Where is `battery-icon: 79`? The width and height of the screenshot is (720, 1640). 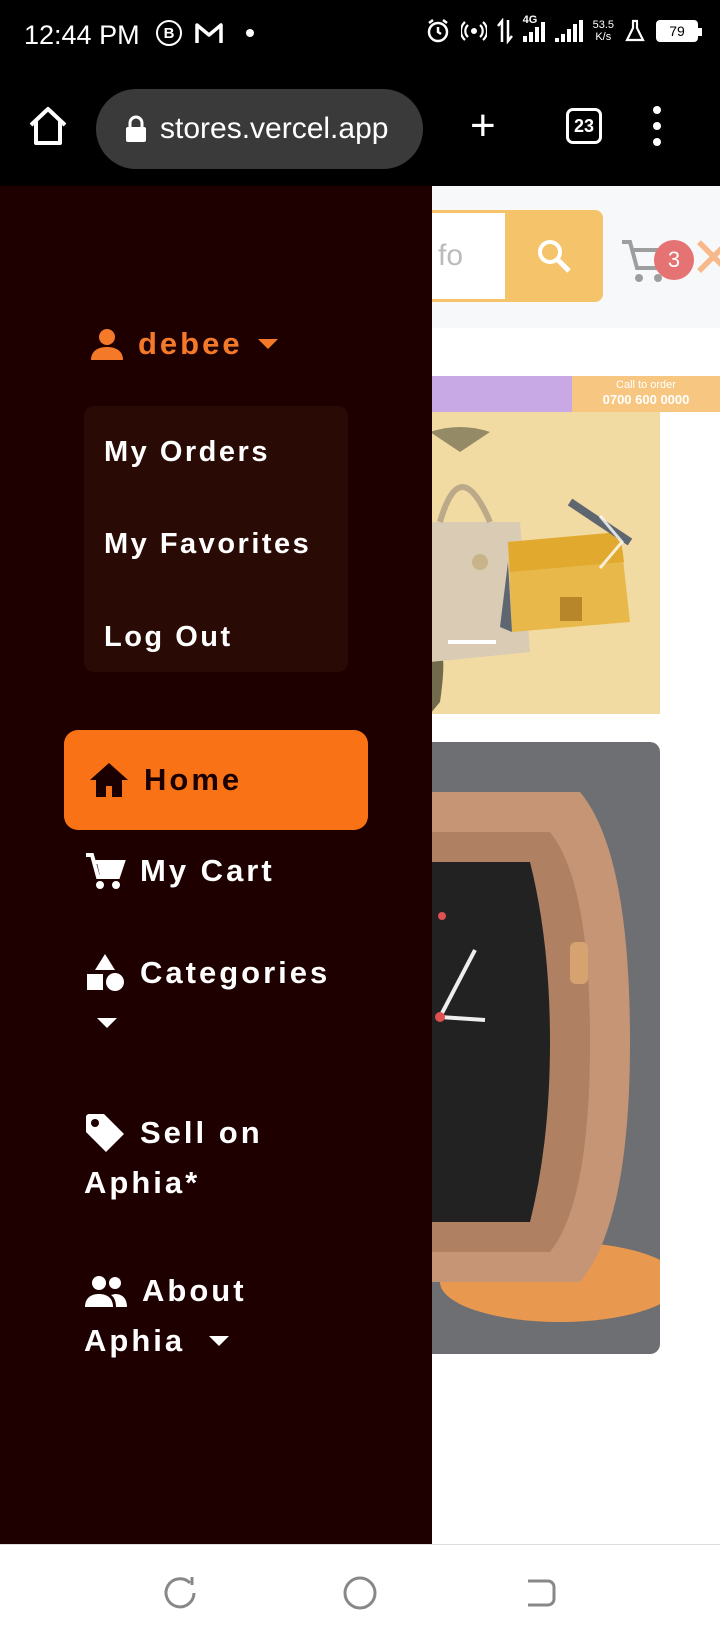 battery-icon: 79 is located at coordinates (679, 31).